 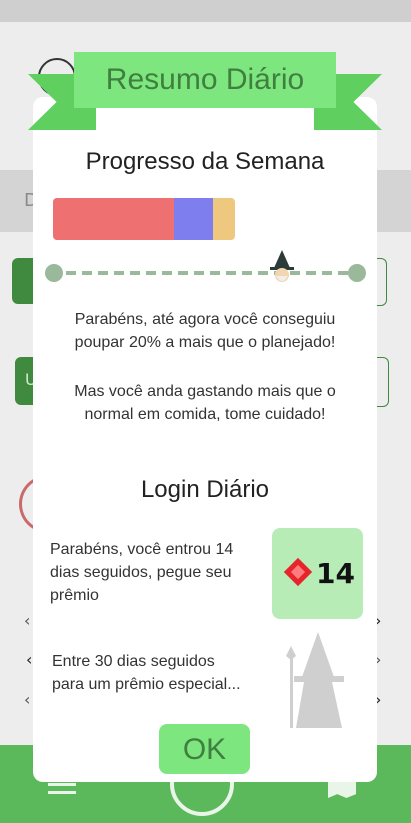 I want to click on ok-button: OK, so click(x=204, y=749).